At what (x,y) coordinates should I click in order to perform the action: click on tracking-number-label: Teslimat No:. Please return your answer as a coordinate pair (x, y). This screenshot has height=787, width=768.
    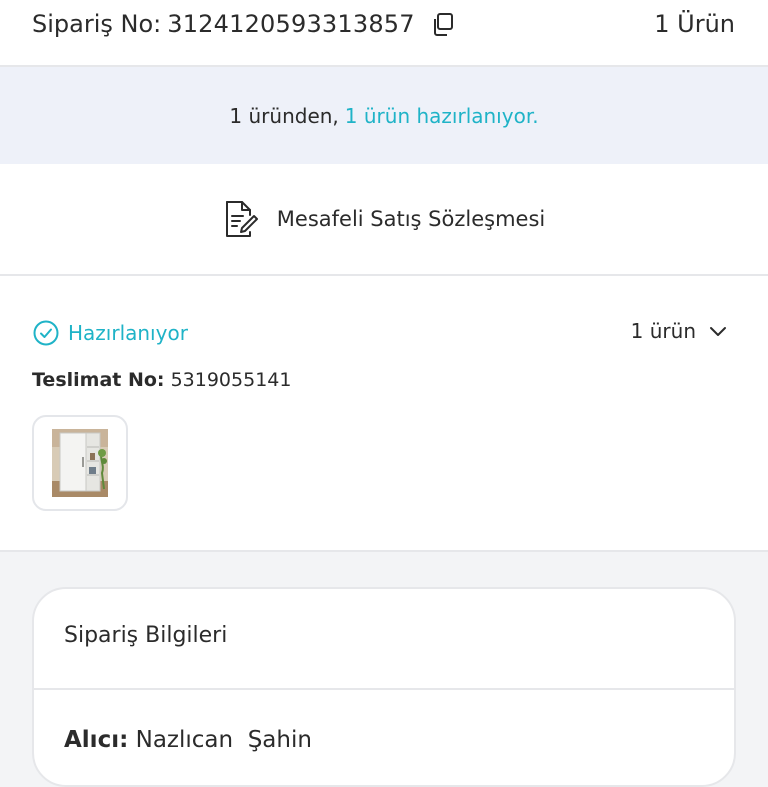
    Looking at the image, I should click on (98, 380).